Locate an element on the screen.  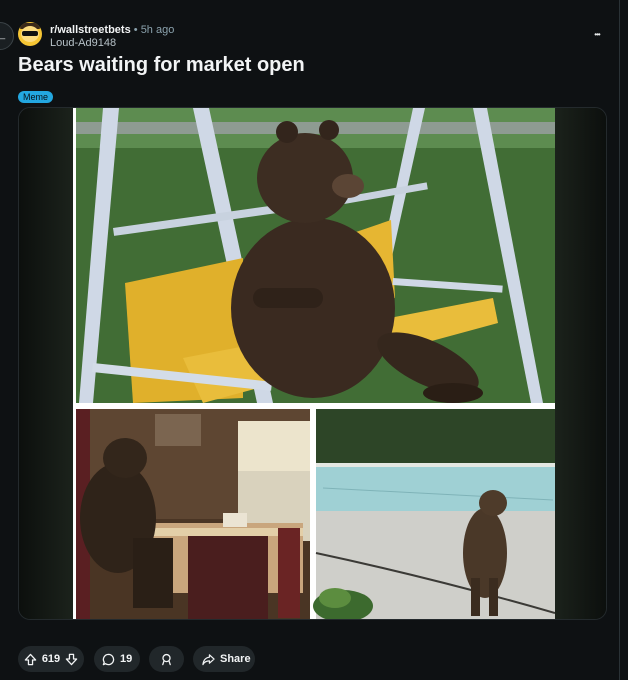
comments-button: 19 is located at coordinates (117, 659).